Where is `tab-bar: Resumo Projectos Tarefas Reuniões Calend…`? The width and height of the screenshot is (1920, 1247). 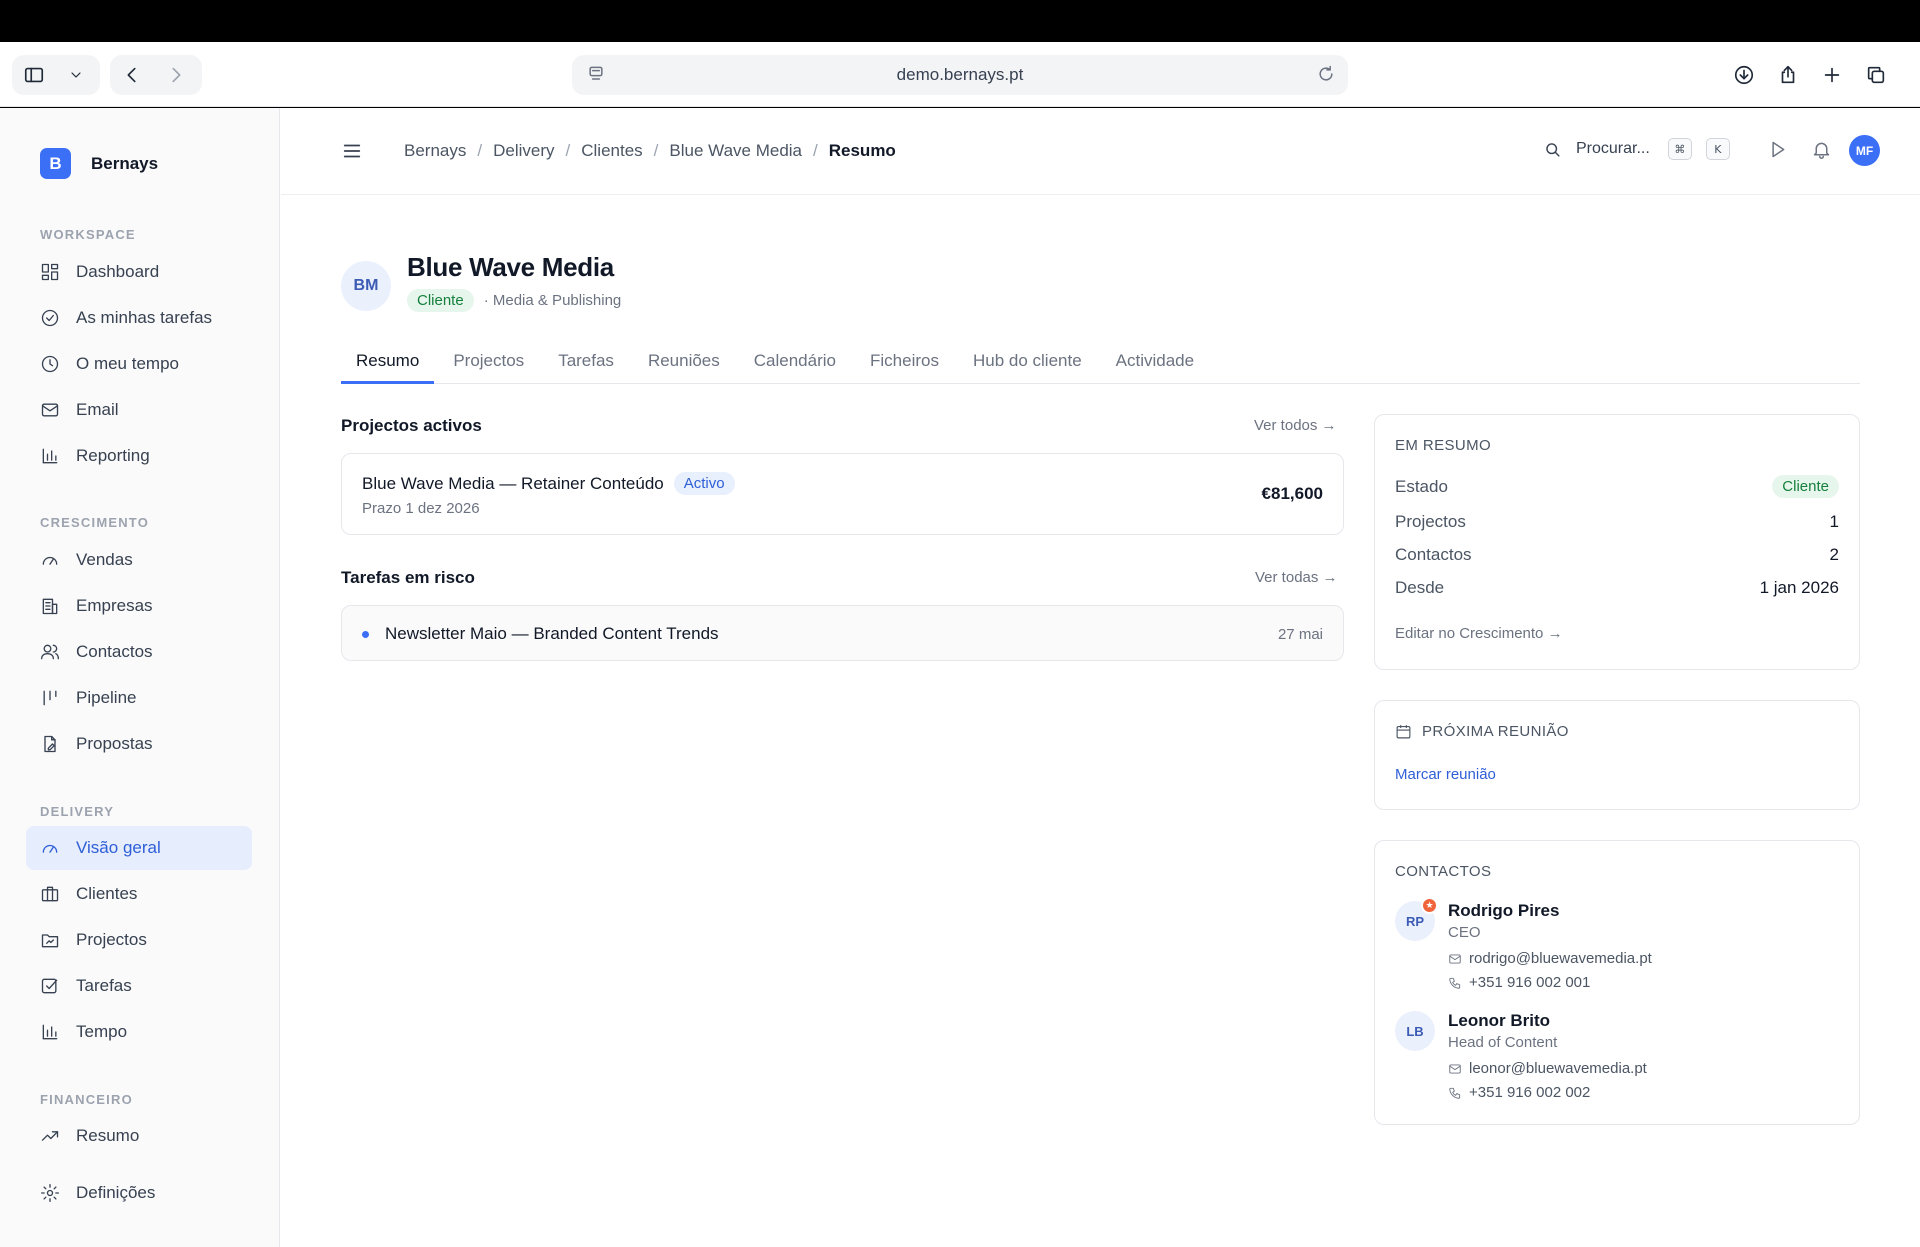
tab-bar: Resumo Projectos Tarefas Reuniões Calend… is located at coordinates (1100, 364).